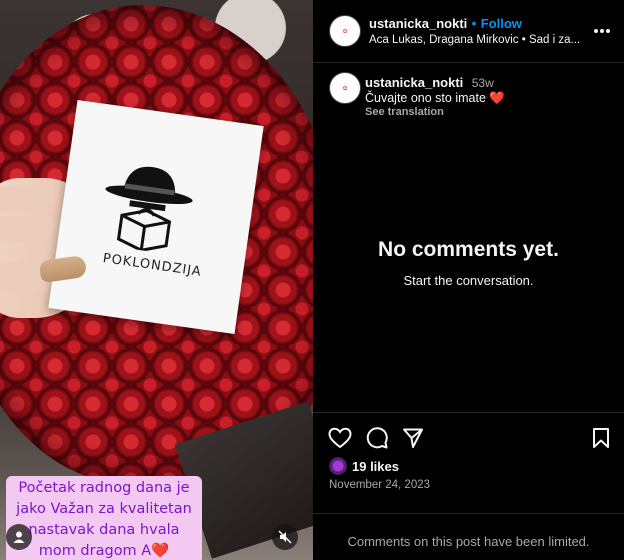  I want to click on comment-button, so click(377, 438).